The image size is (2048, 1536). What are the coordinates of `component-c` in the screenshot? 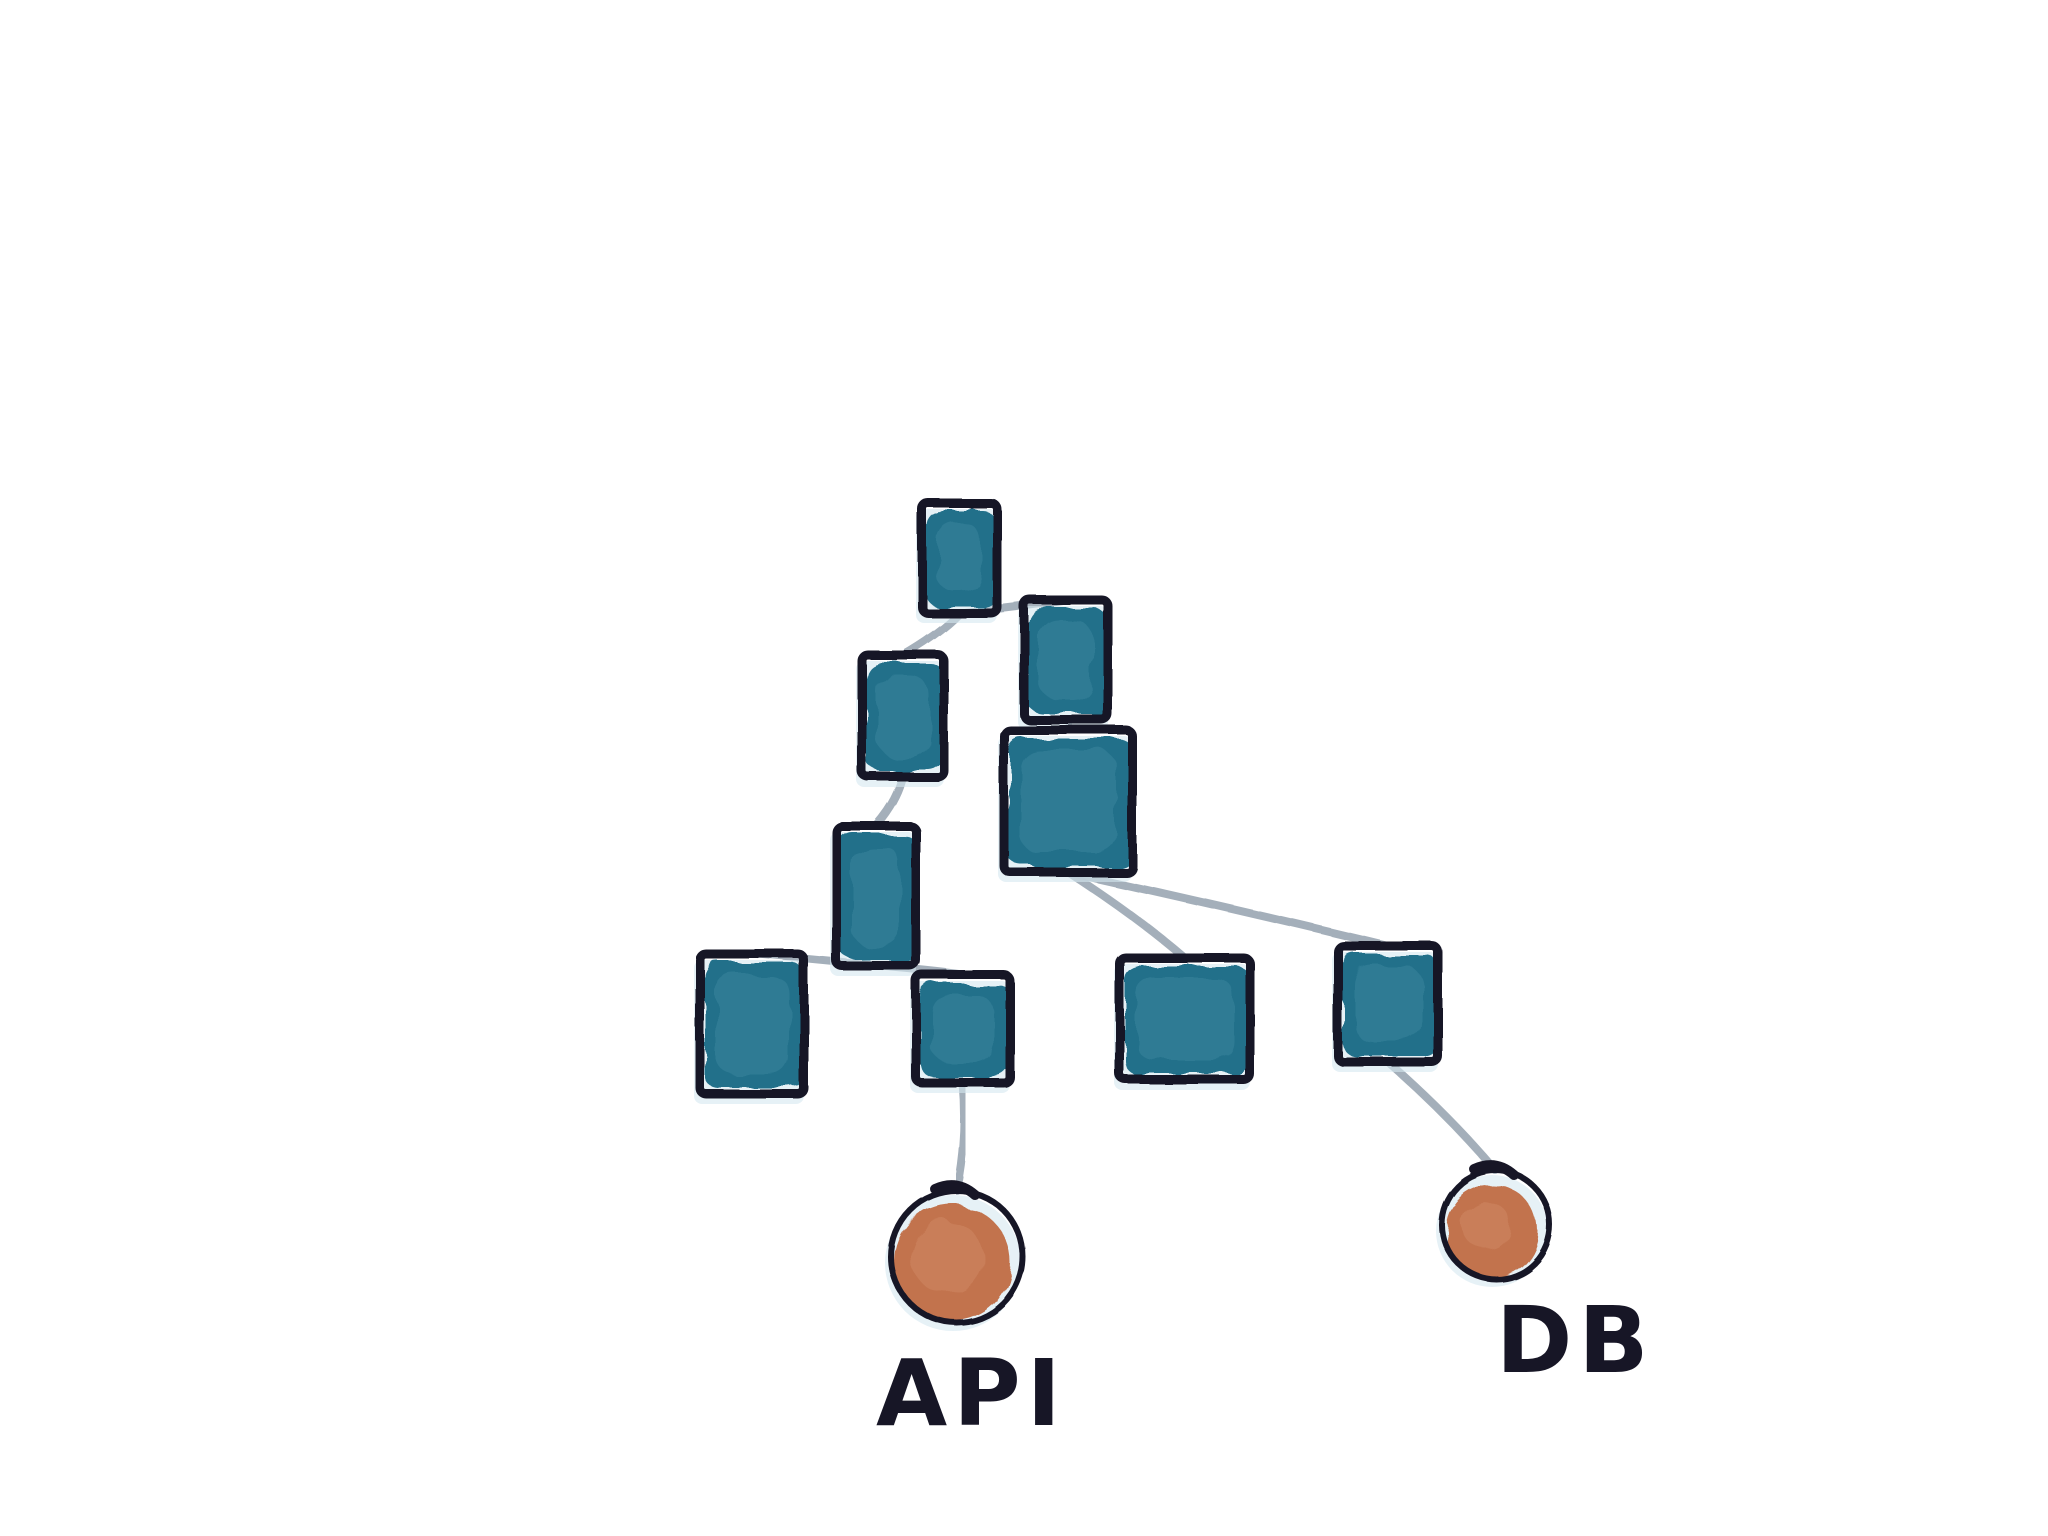 It's located at (1067, 803).